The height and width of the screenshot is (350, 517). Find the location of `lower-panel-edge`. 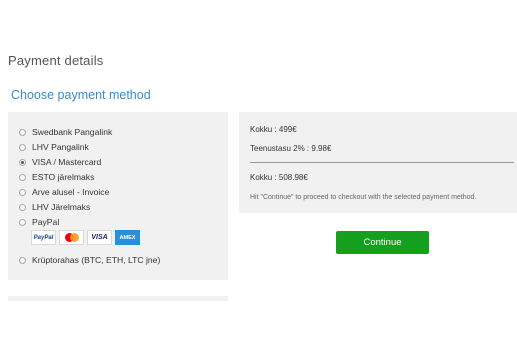

lower-panel-edge is located at coordinates (118, 298).